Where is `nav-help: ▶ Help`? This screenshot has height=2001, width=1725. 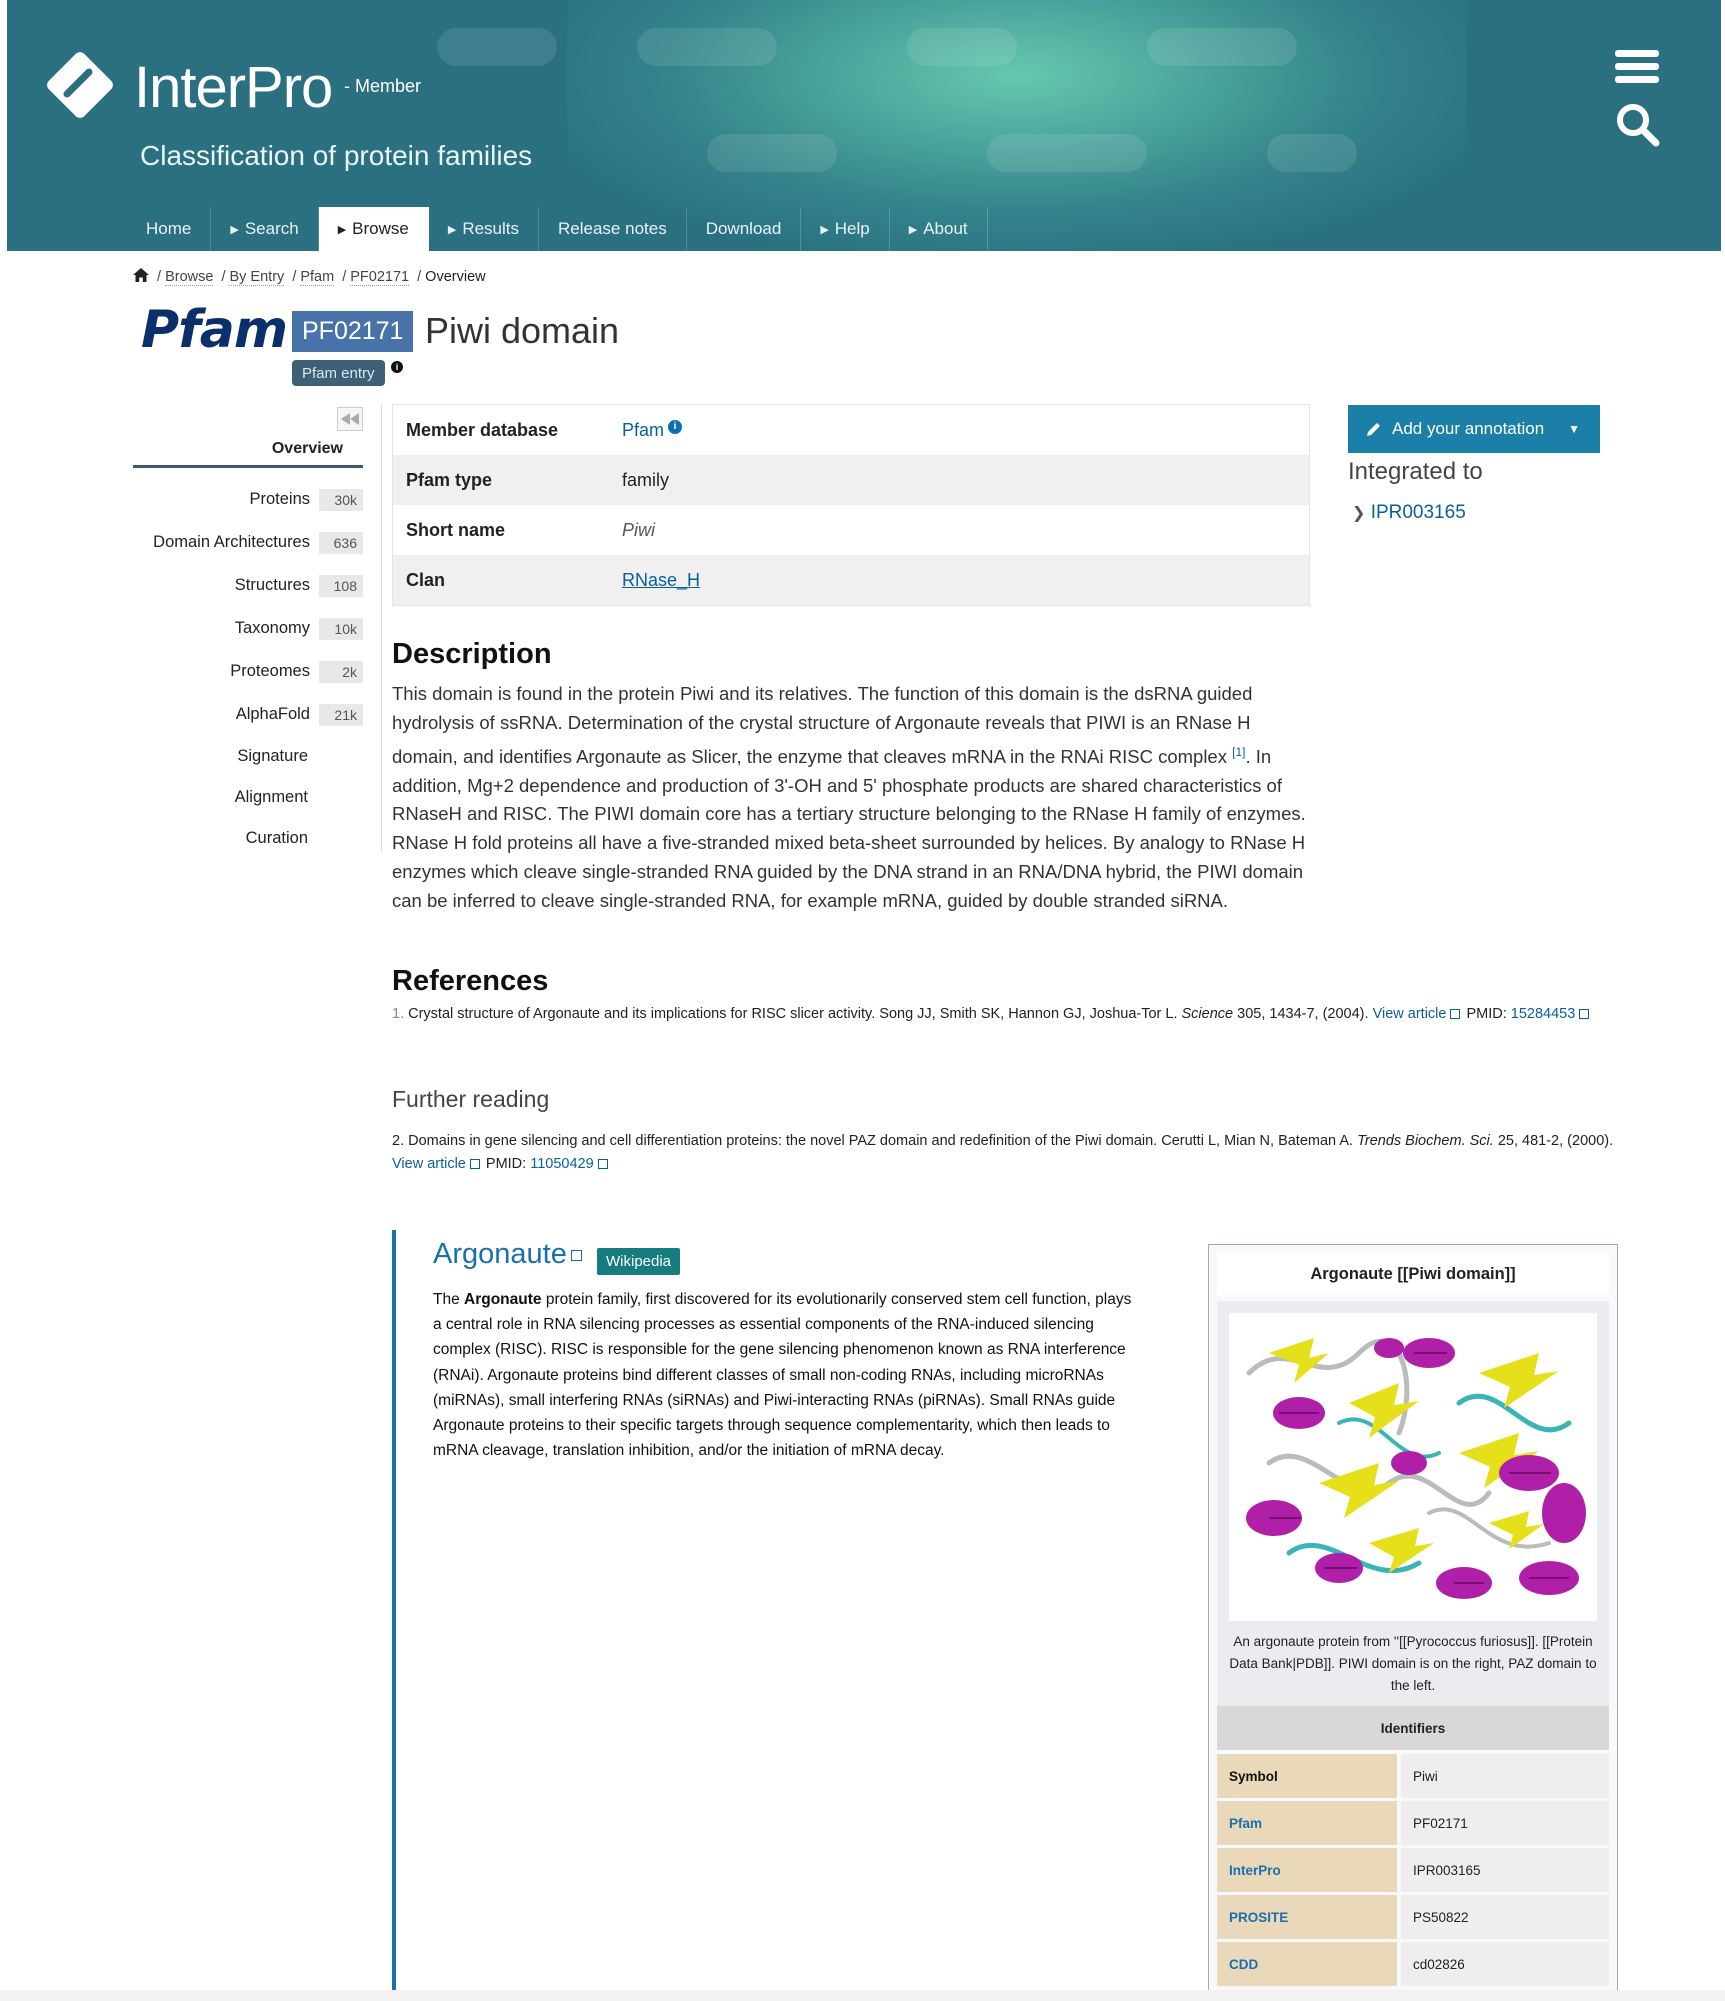
nav-help: ▶ Help is located at coordinates (845, 229).